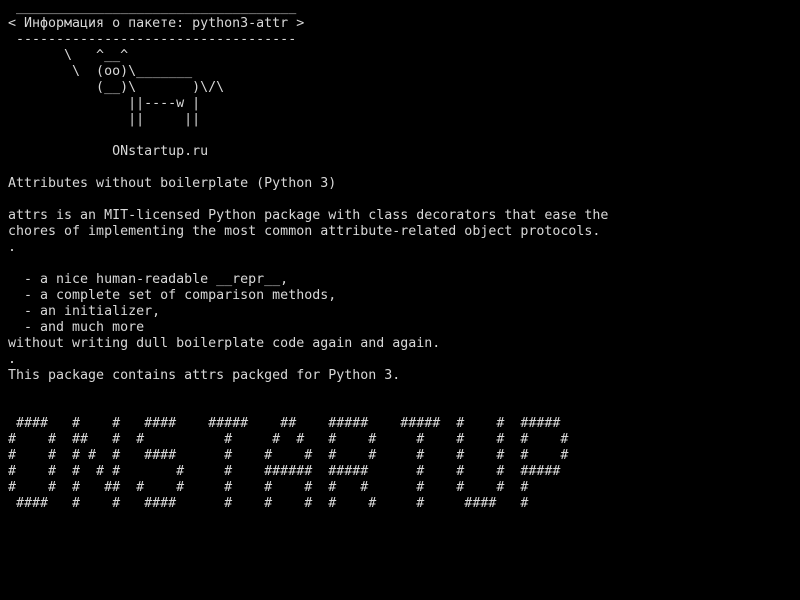  I want to click on site-credit: ONstartup.ru, so click(108, 151).